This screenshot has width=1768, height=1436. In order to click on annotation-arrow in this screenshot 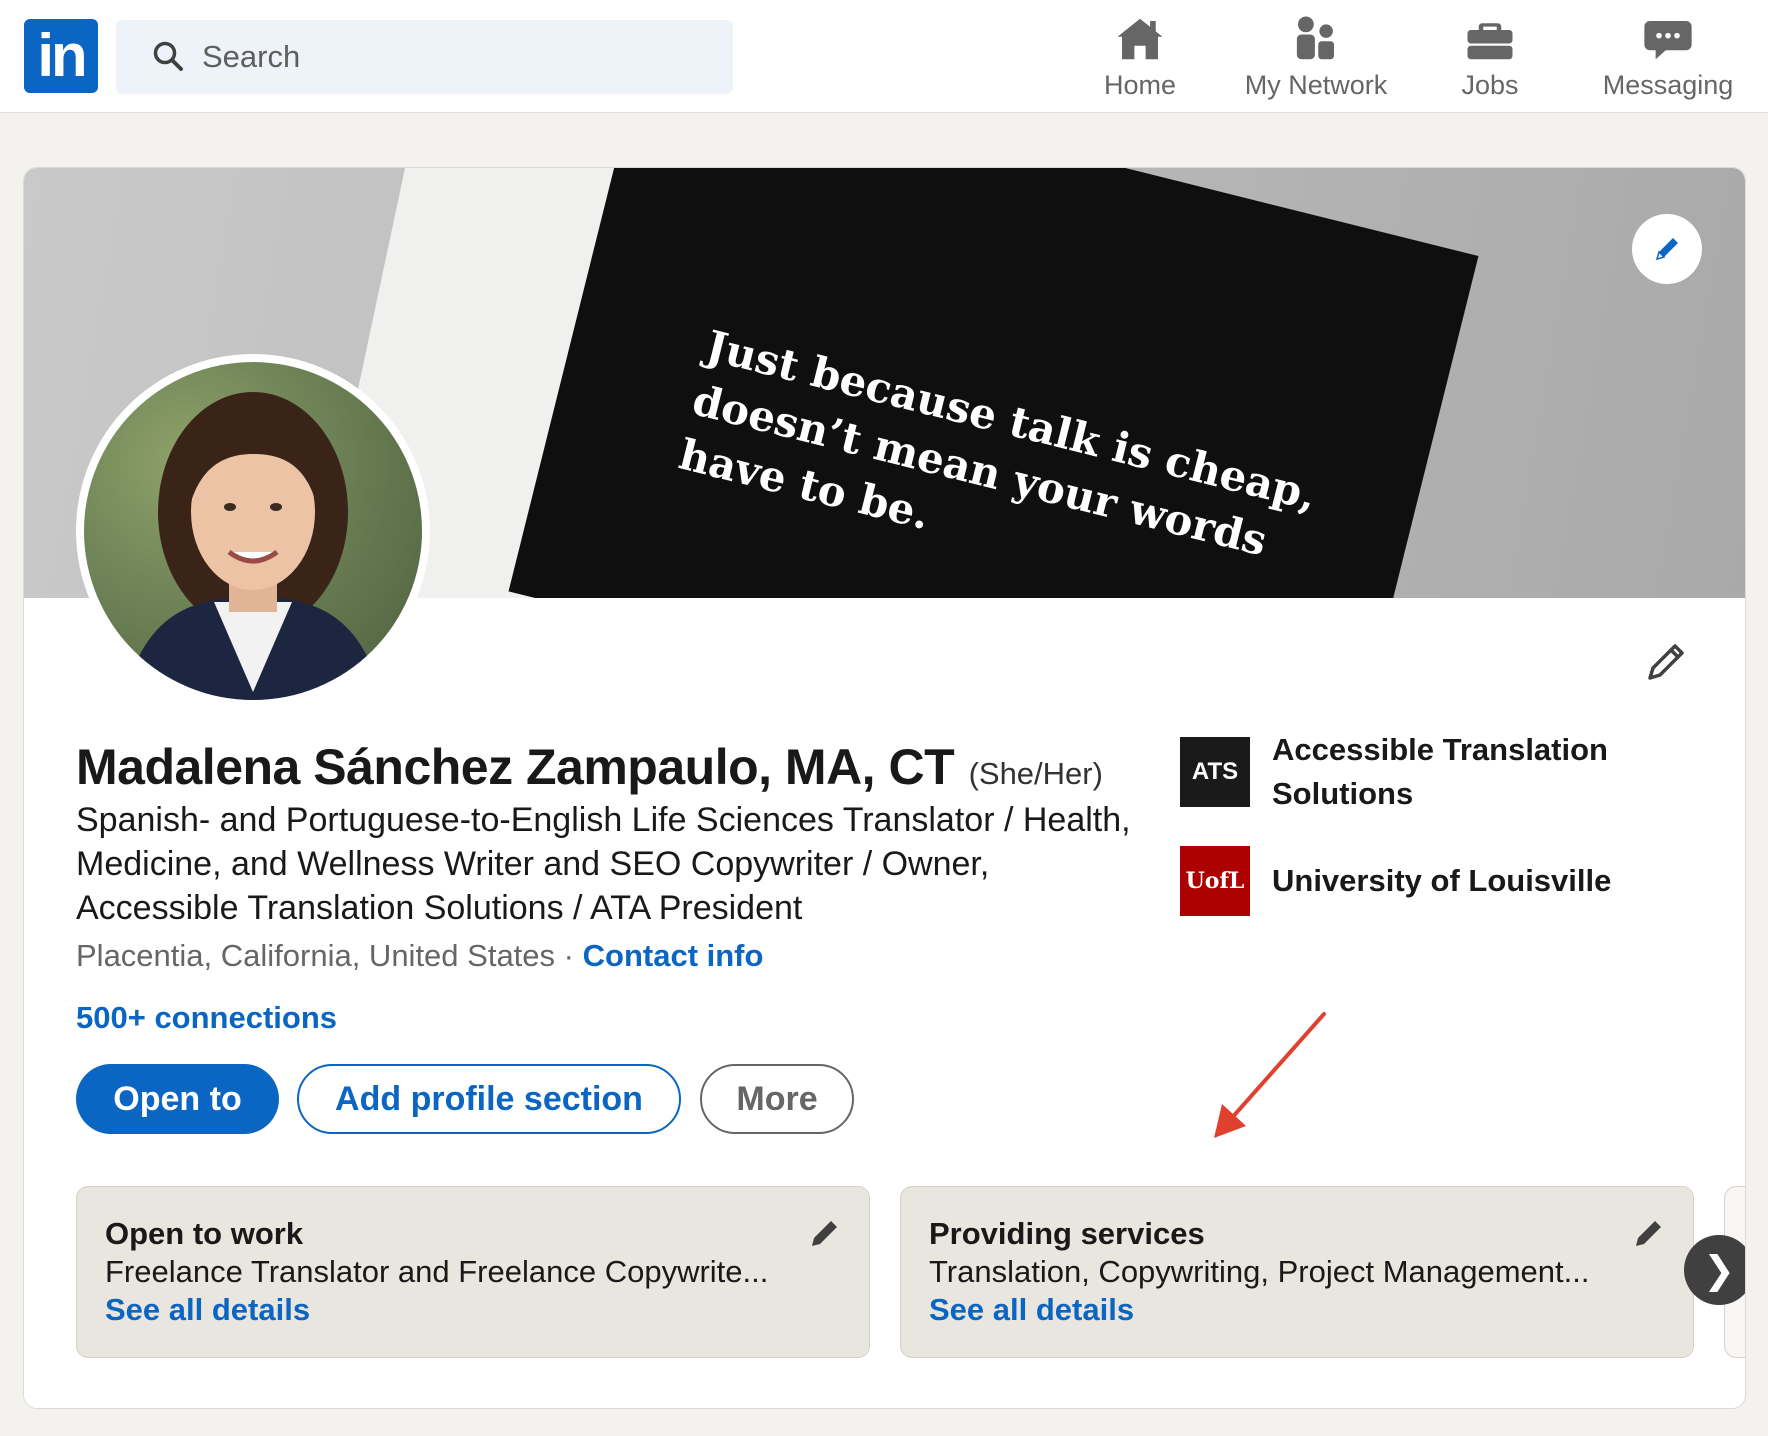, I will do `click(1270, 1075)`.